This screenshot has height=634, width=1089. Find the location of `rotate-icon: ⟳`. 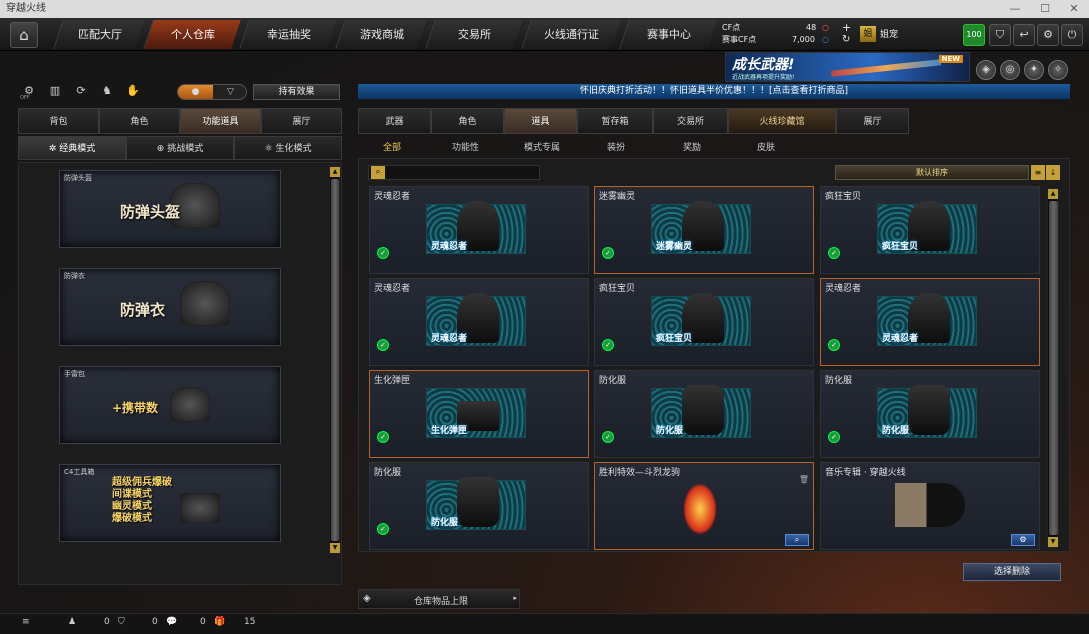

rotate-icon: ⟳ is located at coordinates (81, 92).